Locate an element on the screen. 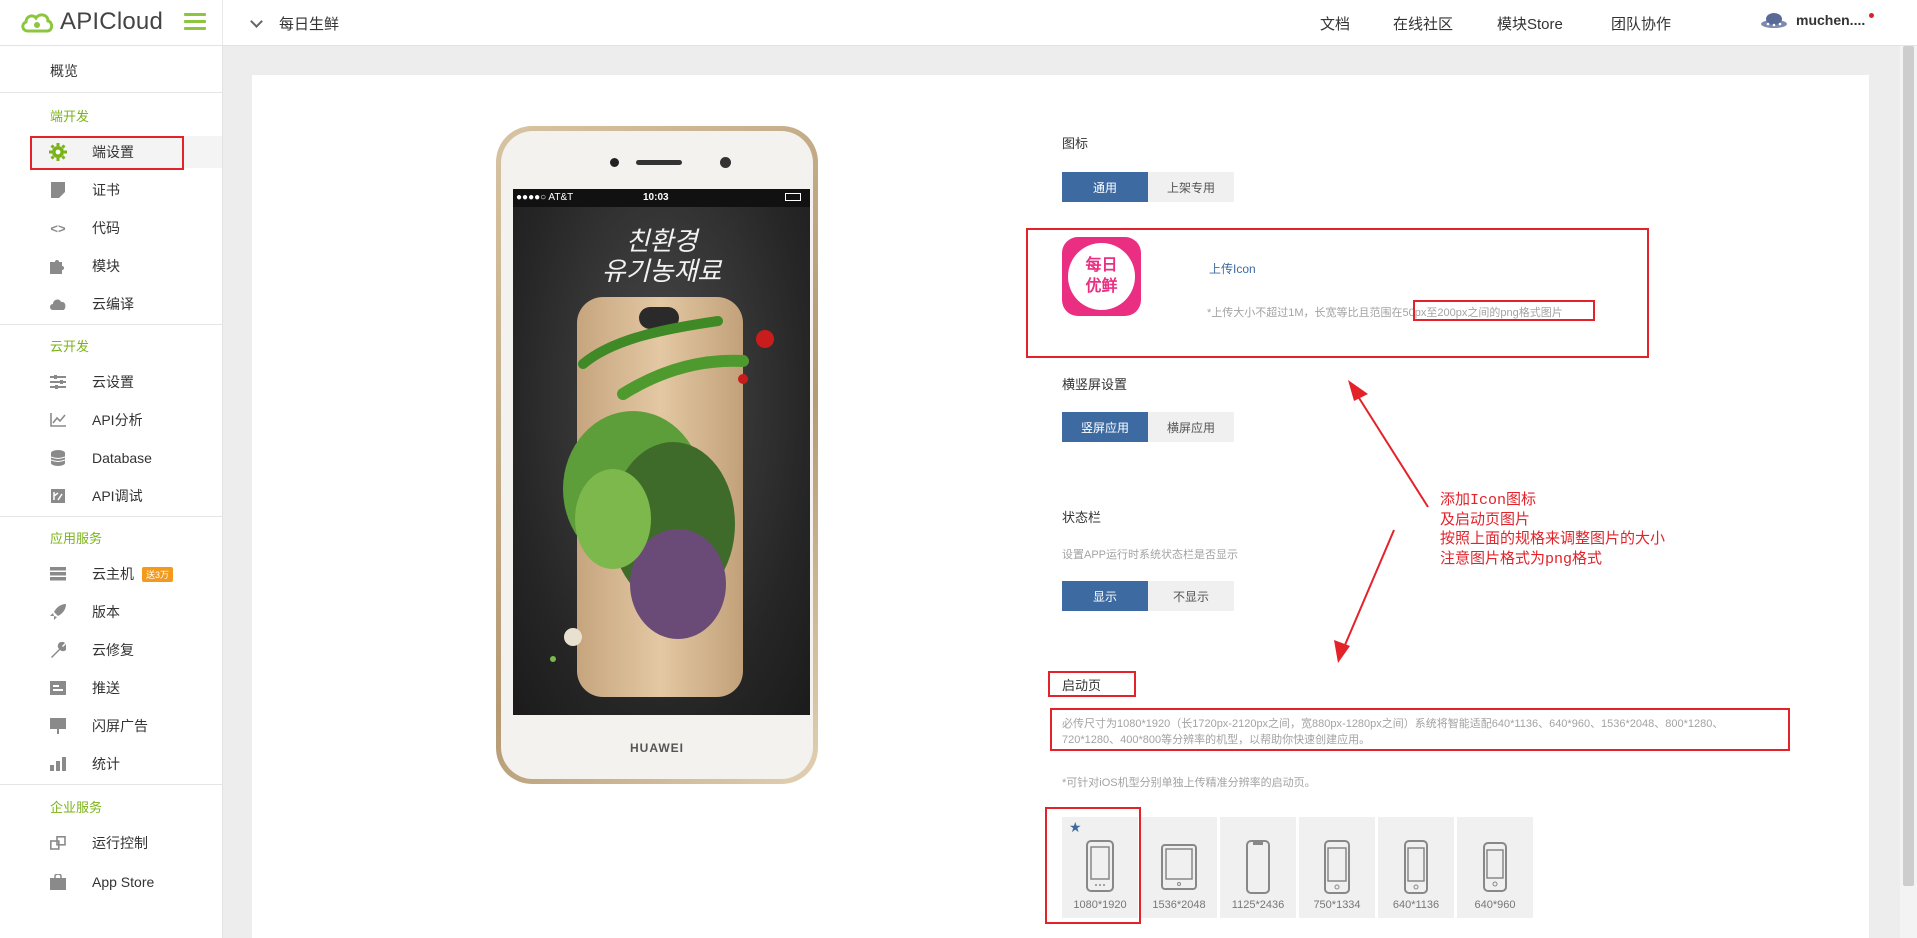 The height and width of the screenshot is (938, 1917). line-chart-icon is located at coordinates (58, 420).